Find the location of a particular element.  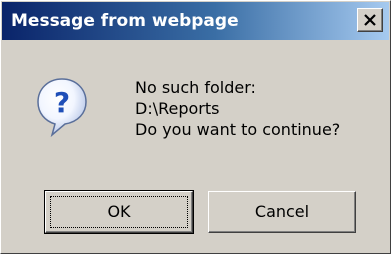

title-bar: Message from webpage is located at coordinates (195, 21).